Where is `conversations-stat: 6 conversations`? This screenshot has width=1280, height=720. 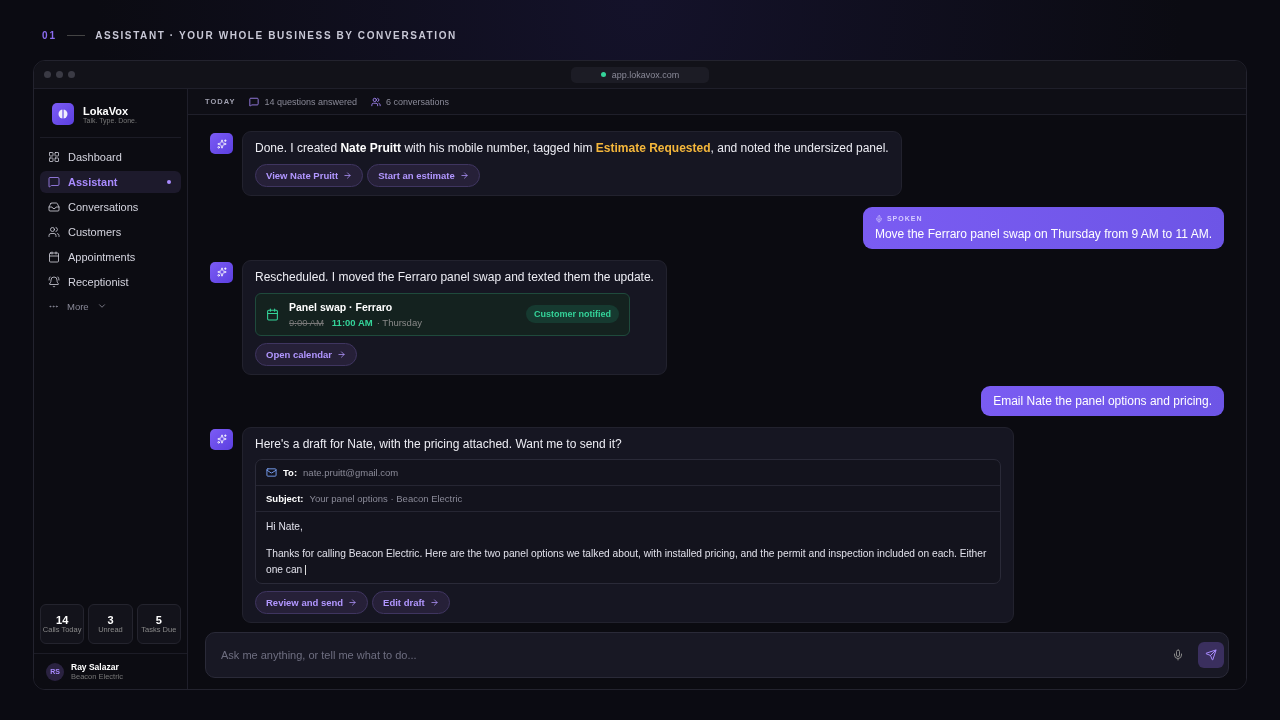 conversations-stat: 6 conversations is located at coordinates (410, 101).